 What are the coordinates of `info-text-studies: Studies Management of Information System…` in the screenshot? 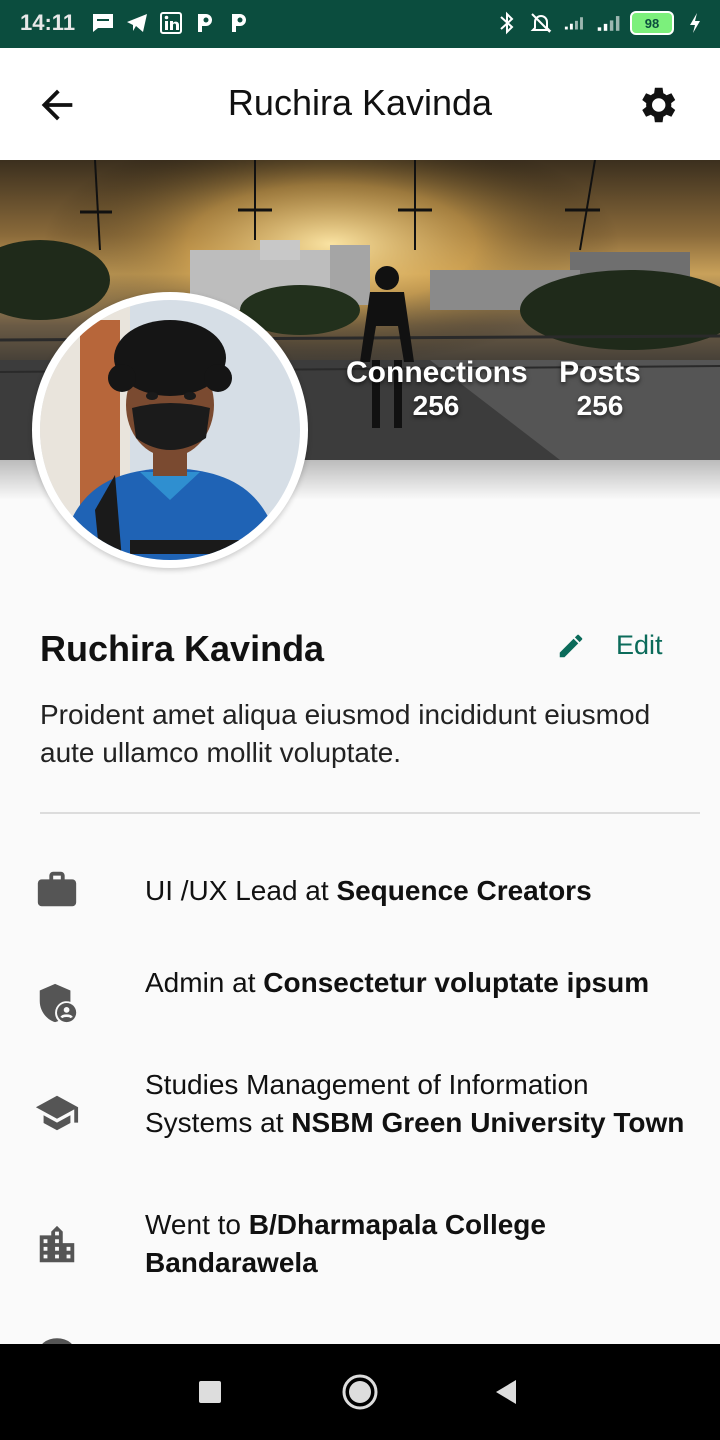 It's located at (415, 1104).